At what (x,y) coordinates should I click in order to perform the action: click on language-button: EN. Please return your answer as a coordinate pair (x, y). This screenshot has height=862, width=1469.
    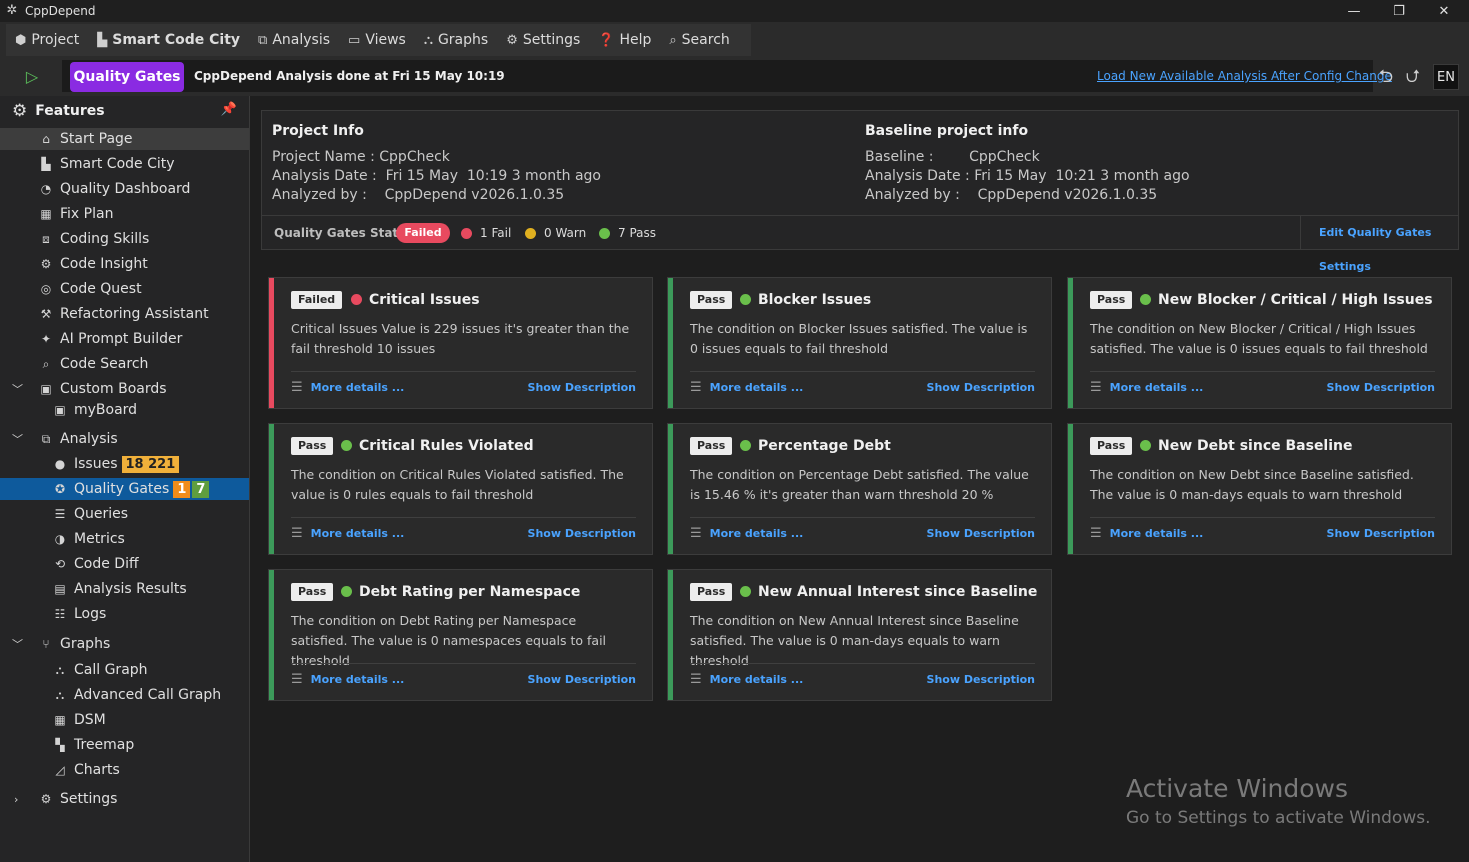
    Looking at the image, I should click on (1446, 77).